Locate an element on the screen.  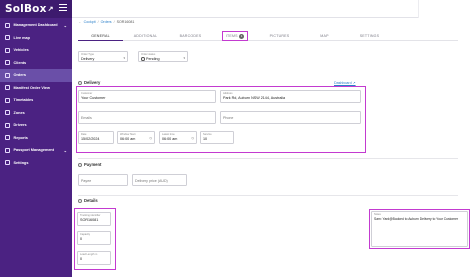
emails-field: Emails is located at coordinates (147, 117).